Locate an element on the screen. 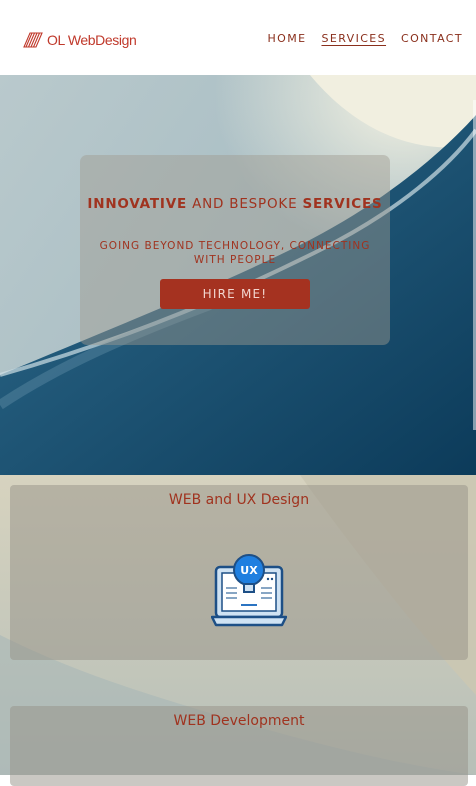 The height and width of the screenshot is (786, 476). logo: OL WebDesign is located at coordinates (79, 40).